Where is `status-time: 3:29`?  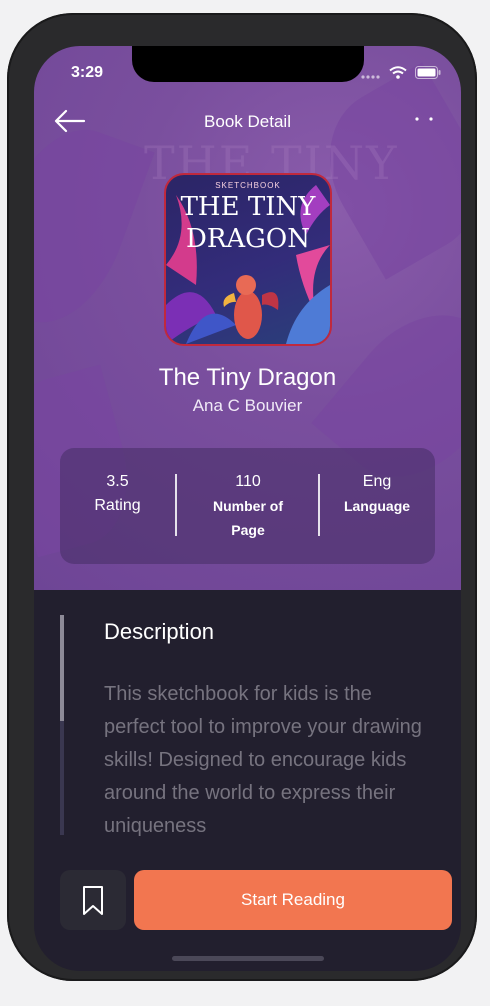
status-time: 3:29 is located at coordinates (87, 72).